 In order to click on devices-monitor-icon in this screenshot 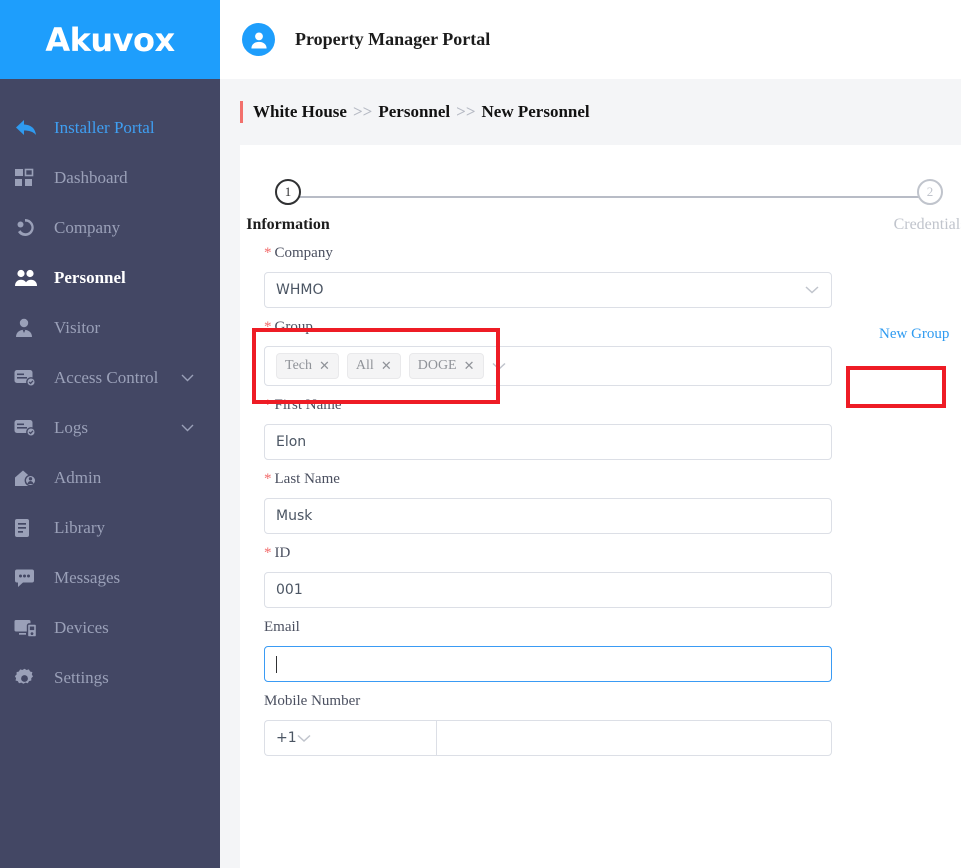, I will do `click(31, 628)`.